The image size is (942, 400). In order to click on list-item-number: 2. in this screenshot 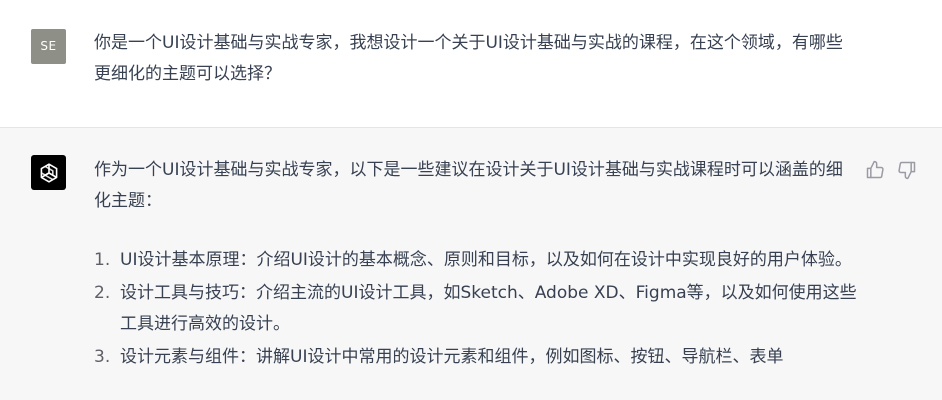, I will do `click(102, 293)`.